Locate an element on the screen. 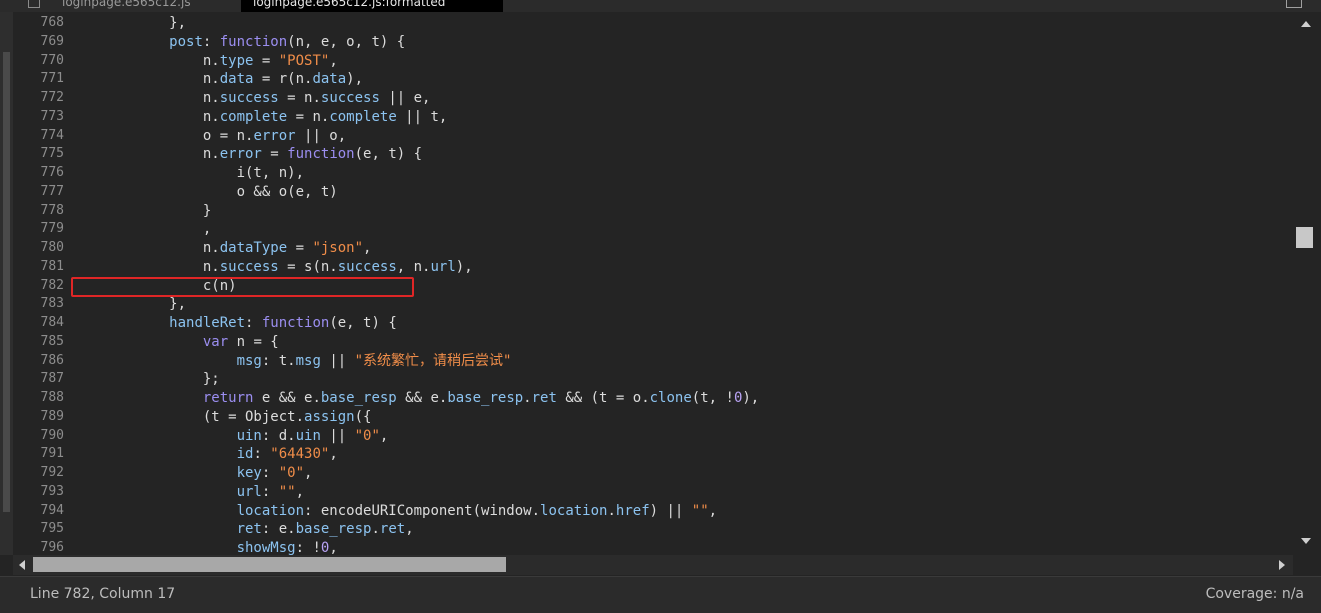 Image resolution: width=1321 pixels, height=613 pixels. line-number: 796 is located at coordinates (39, 547).